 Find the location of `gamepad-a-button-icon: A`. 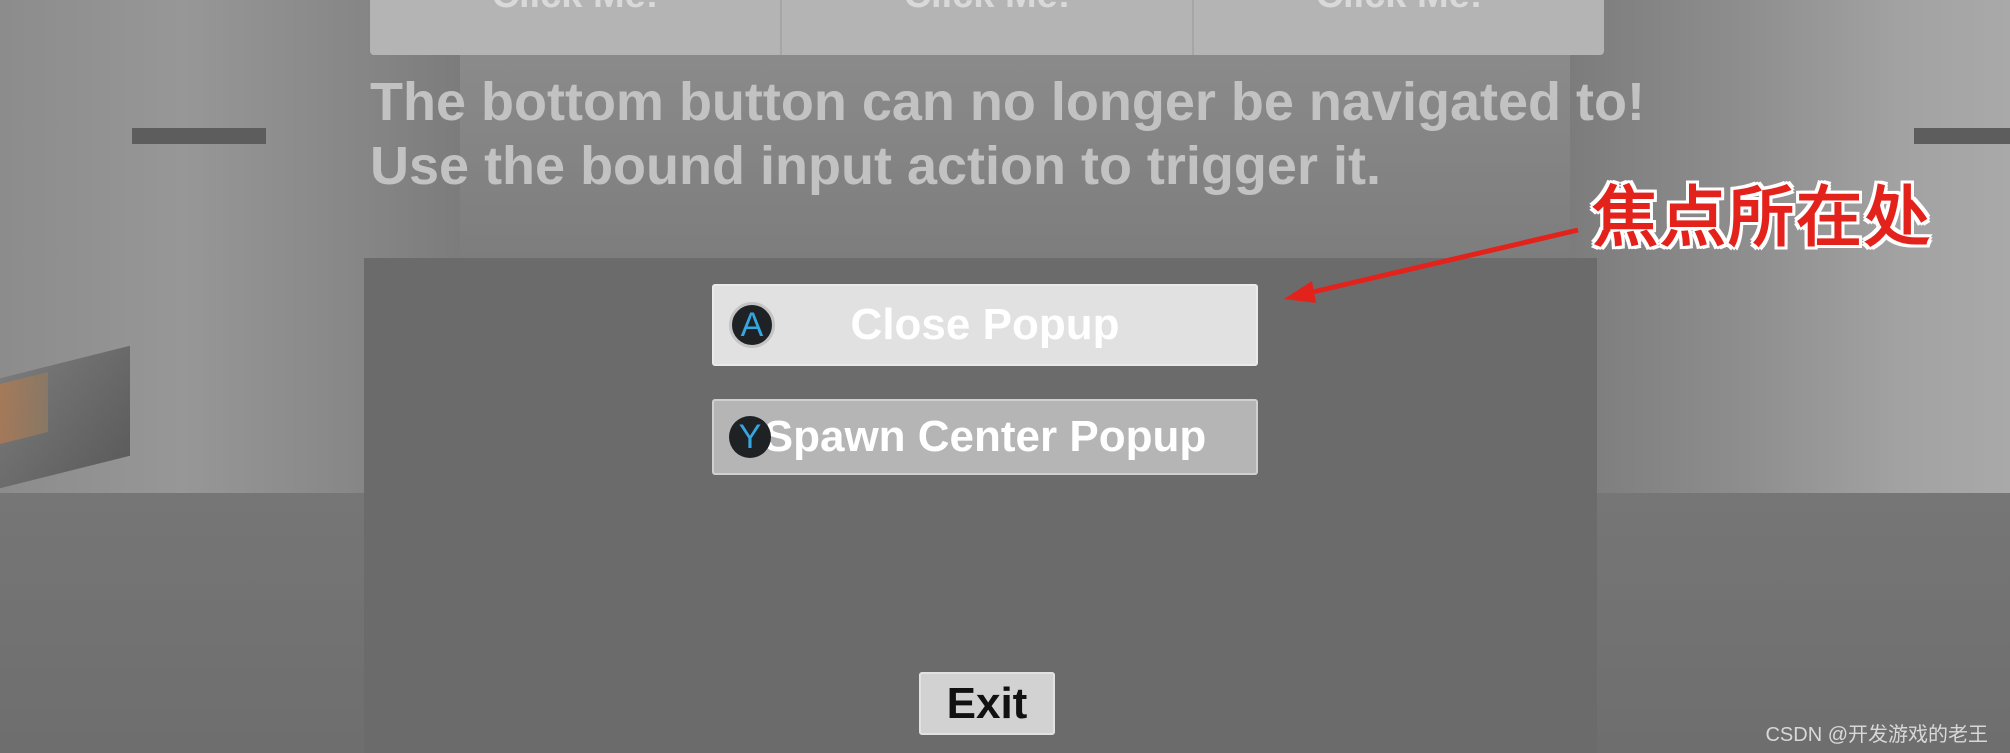

gamepad-a-button-icon: A is located at coordinates (752, 325).